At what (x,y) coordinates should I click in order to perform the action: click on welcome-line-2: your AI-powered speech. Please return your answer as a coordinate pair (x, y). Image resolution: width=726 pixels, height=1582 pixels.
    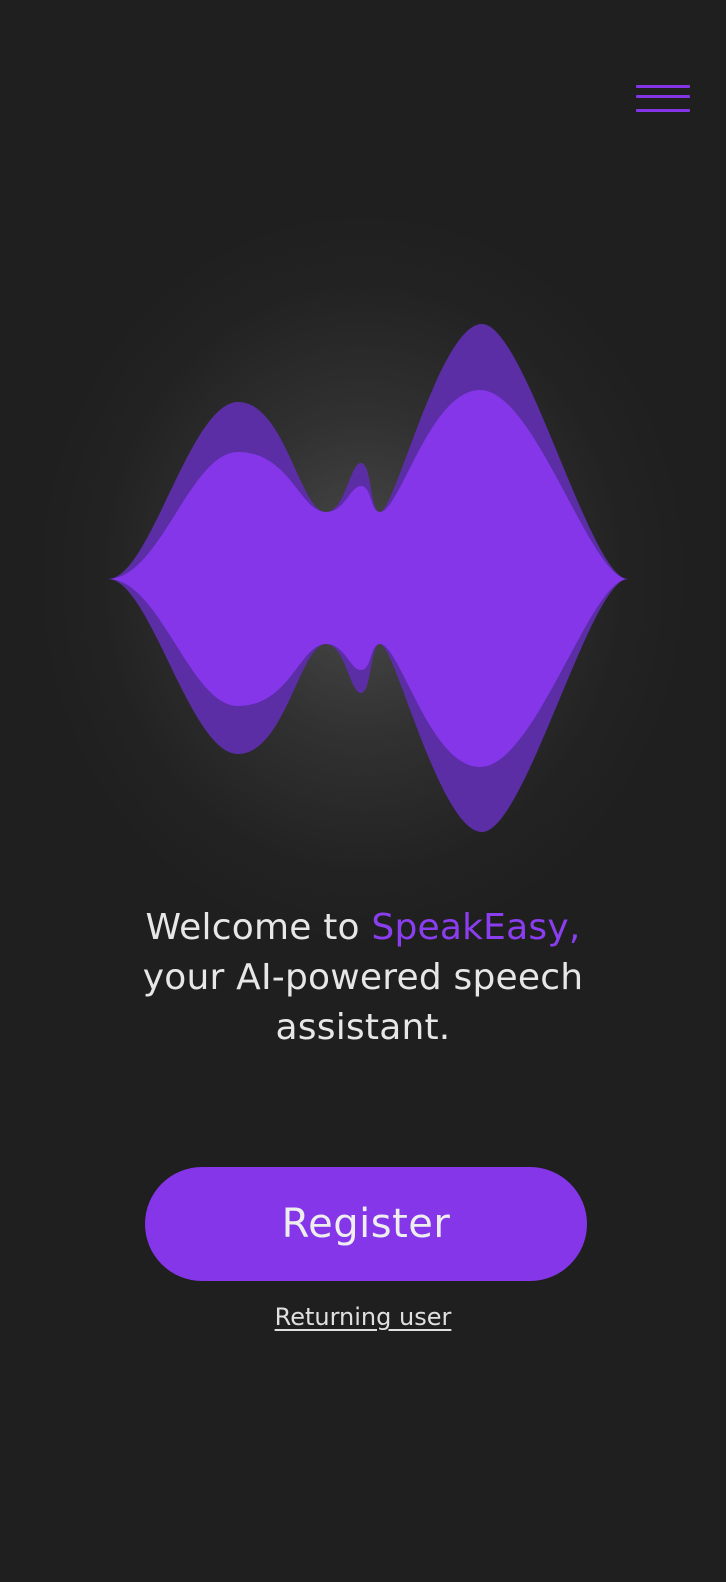
    Looking at the image, I should click on (363, 977).